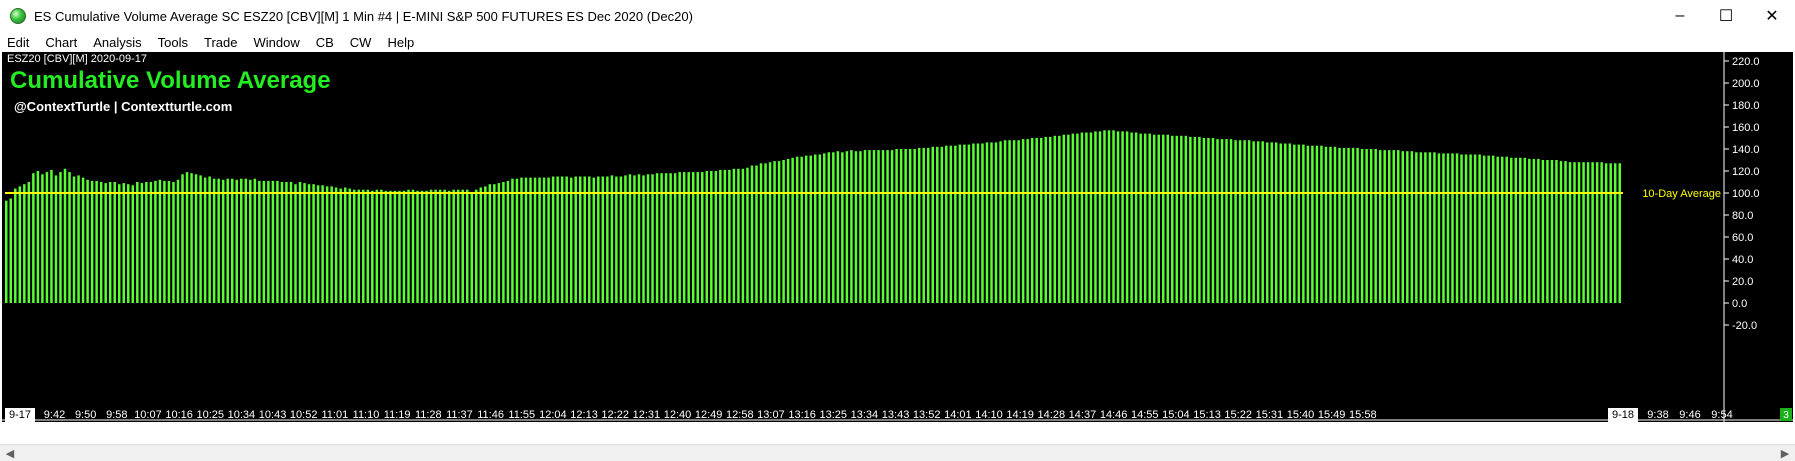  What do you see at coordinates (242, 415) in the screenshot?
I see `x-tick-label: 10:34` at bounding box center [242, 415].